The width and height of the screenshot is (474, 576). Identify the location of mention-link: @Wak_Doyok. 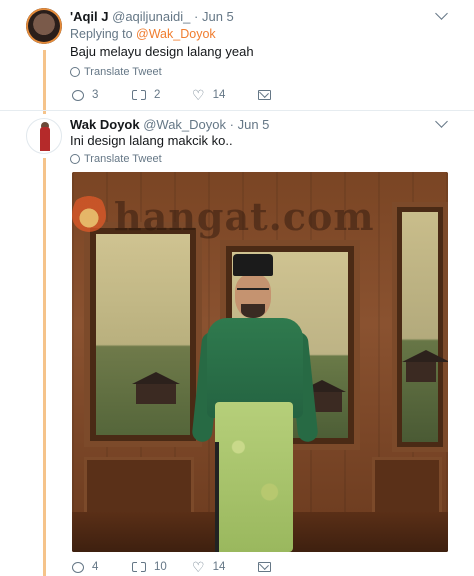
(176, 34).